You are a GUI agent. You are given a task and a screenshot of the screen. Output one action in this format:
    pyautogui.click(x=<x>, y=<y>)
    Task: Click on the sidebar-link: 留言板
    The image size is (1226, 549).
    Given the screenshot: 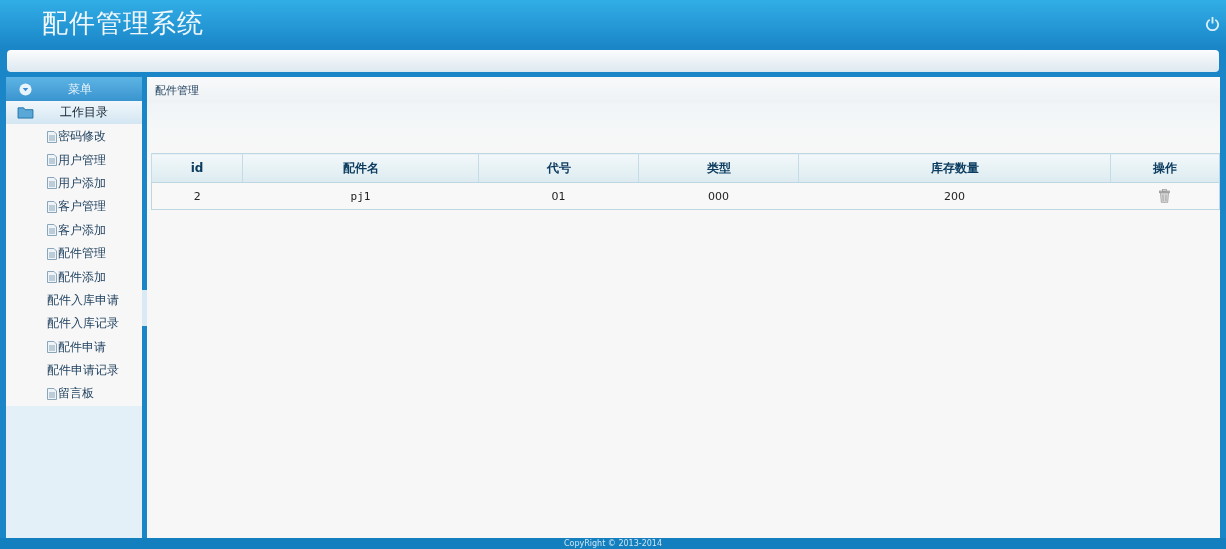 What is the action you would take?
    pyautogui.click(x=76, y=394)
    